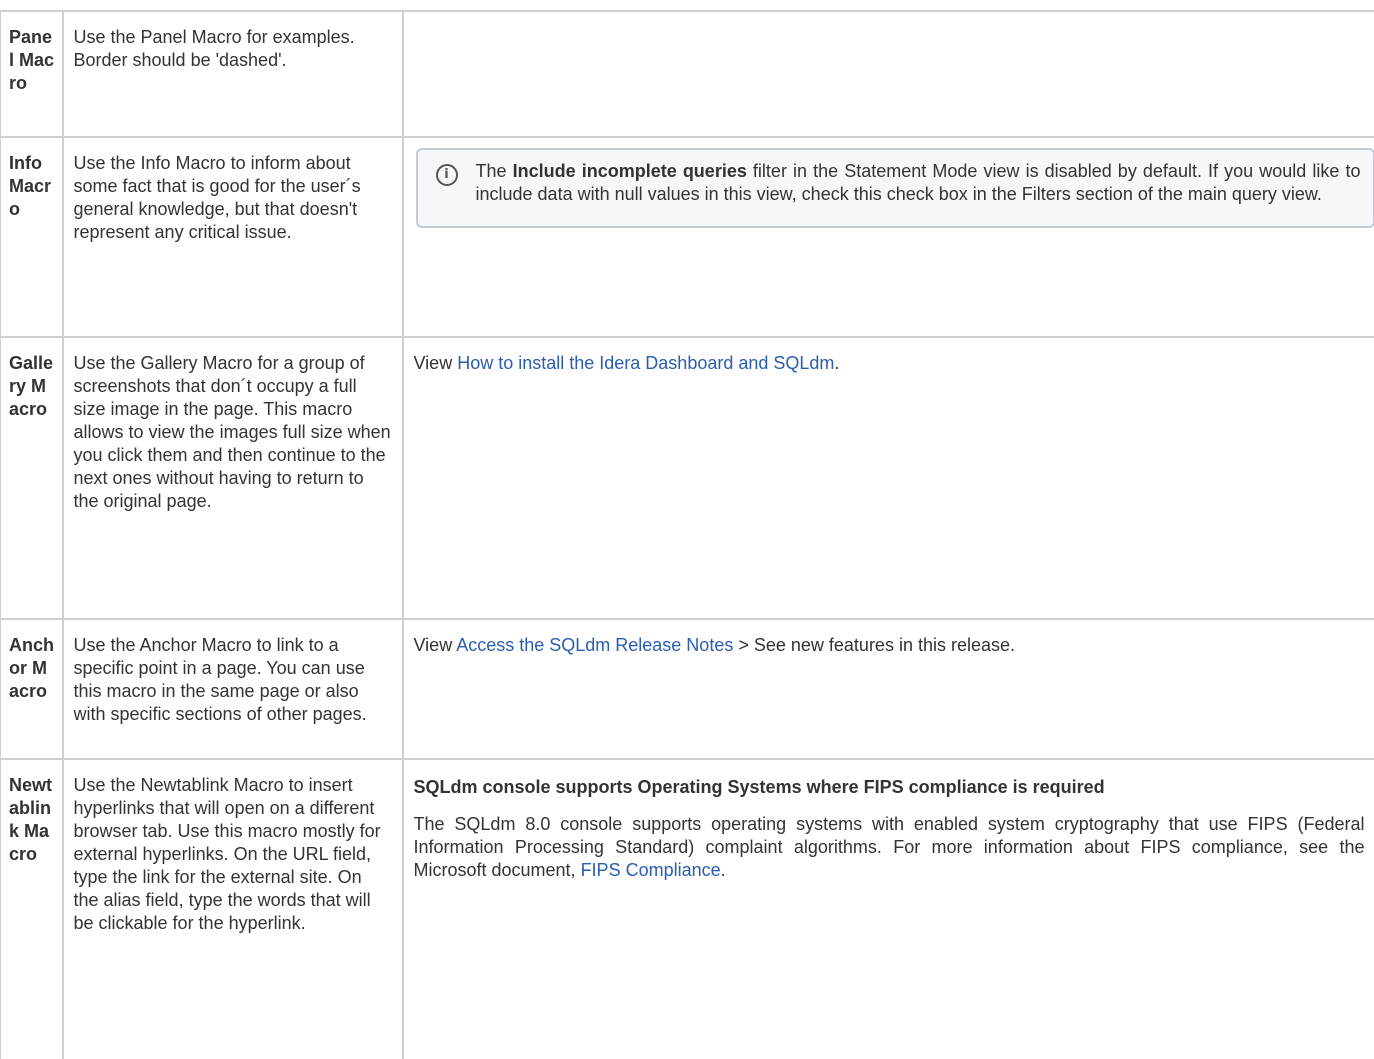  I want to click on macro-name-cell: Anchor Macro, so click(32, 689).